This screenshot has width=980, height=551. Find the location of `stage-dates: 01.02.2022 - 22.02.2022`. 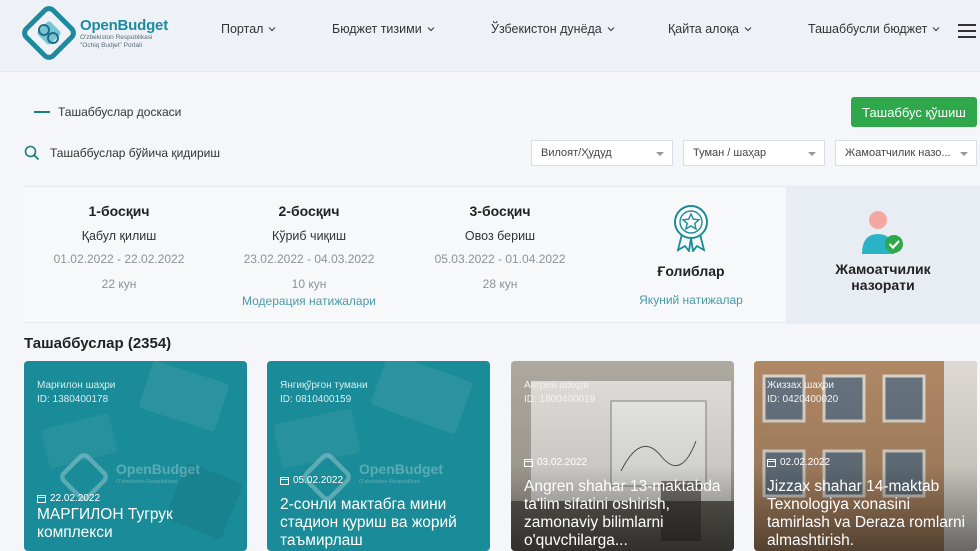

stage-dates: 01.02.2022 - 22.02.2022 is located at coordinates (119, 259).